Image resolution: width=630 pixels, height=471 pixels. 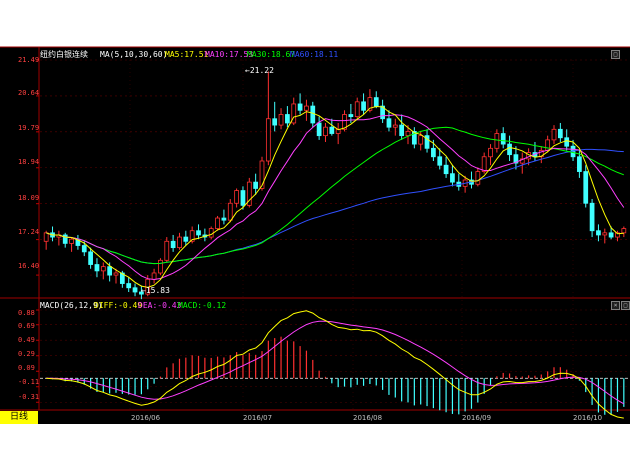 I want to click on date-tick: 2016/07, so click(x=258, y=418).